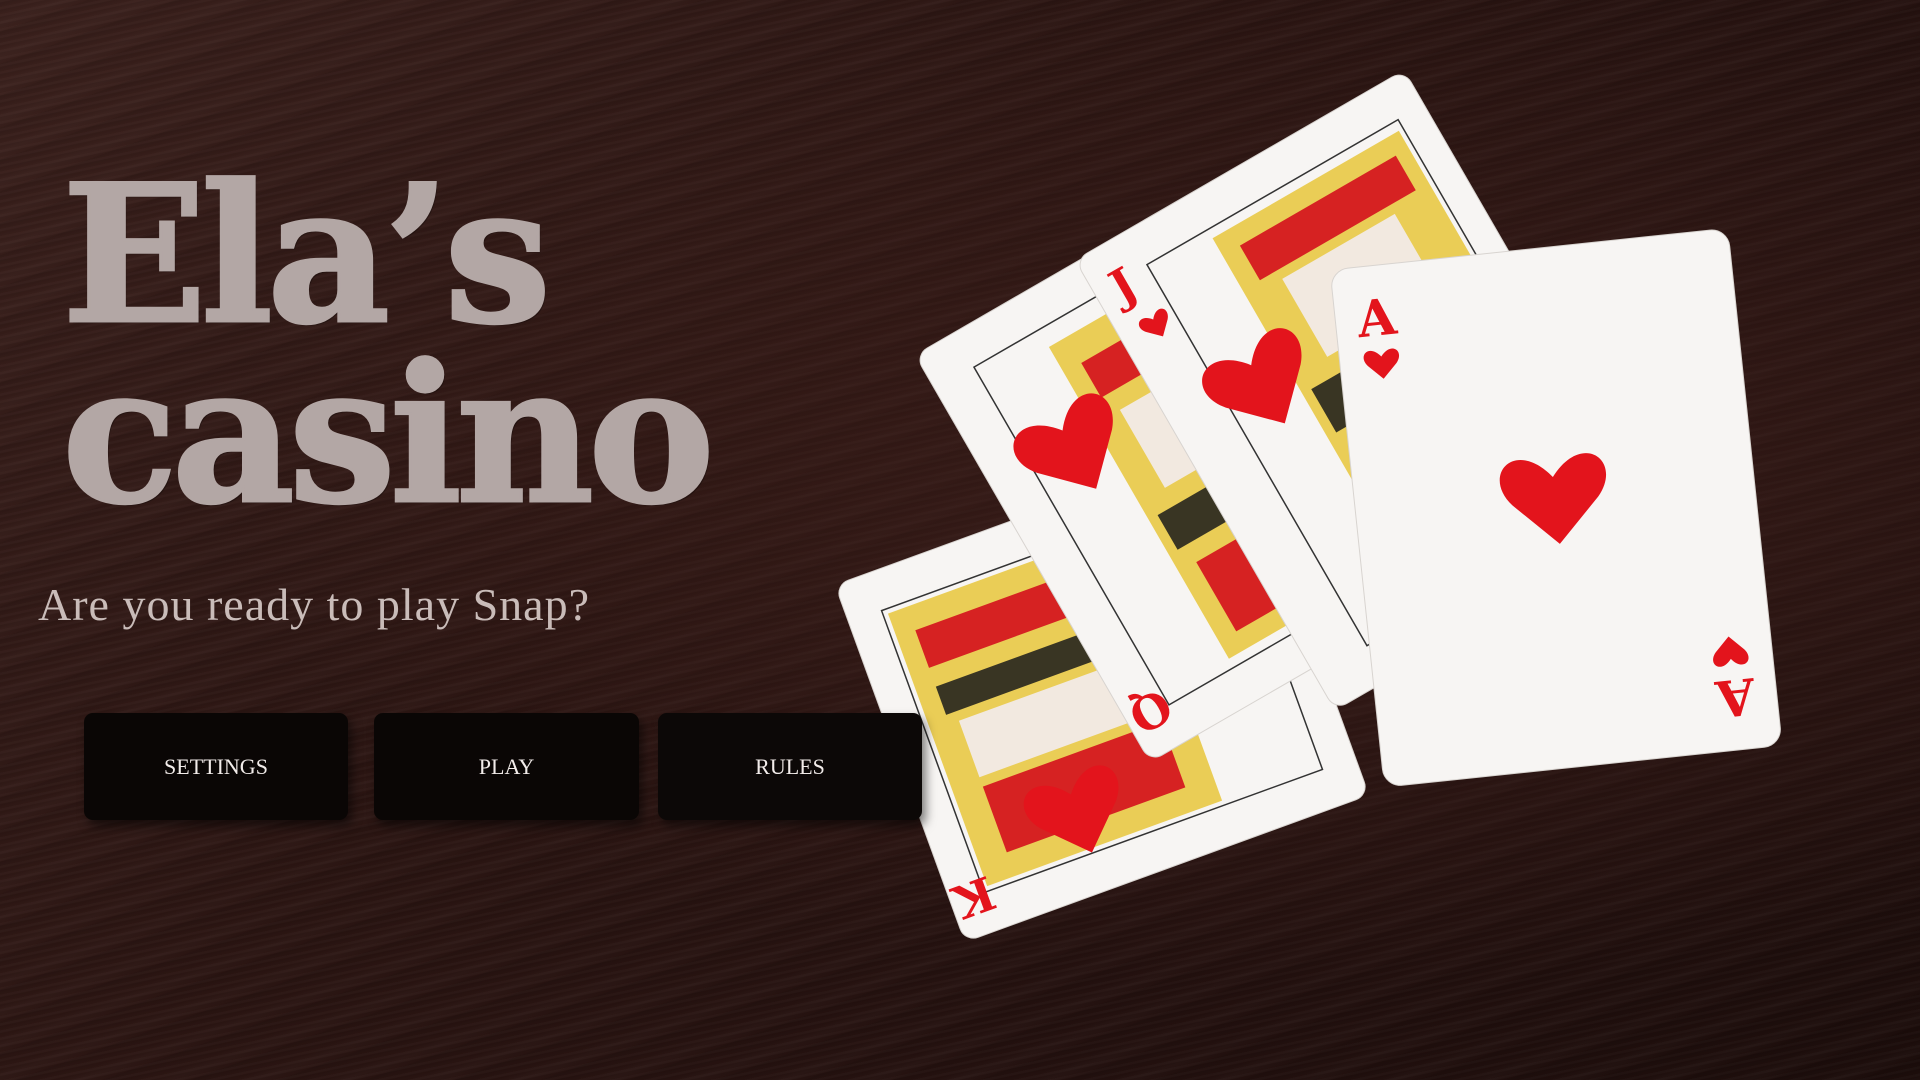  Describe the element at coordinates (1151, 711) in the screenshot. I see `queen-rank-label: Q` at that location.